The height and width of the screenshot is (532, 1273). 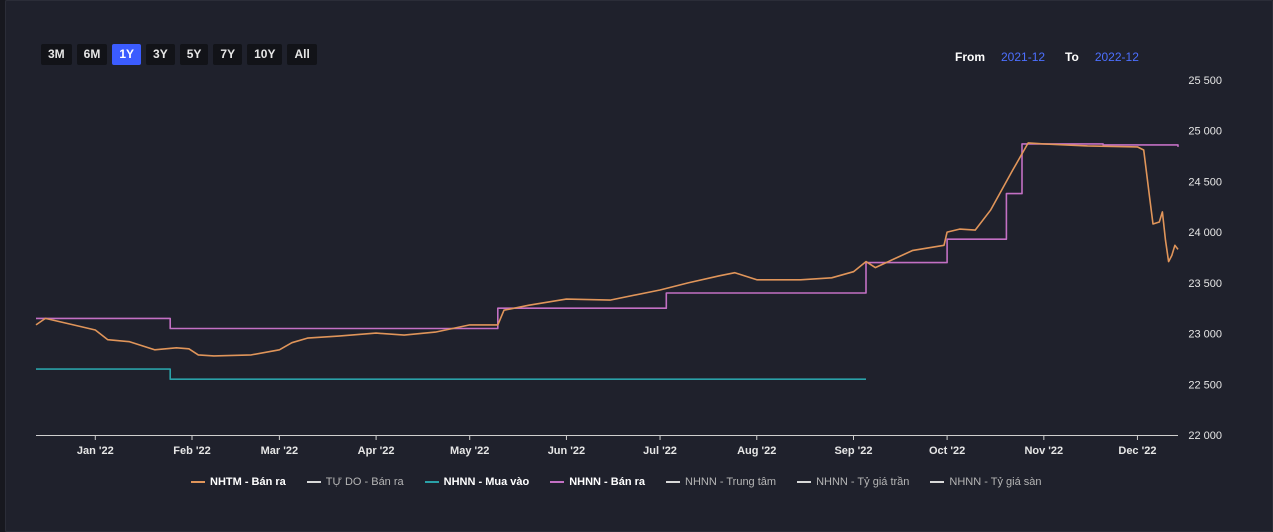 I want to click on x-tick-label: Jul '22, so click(x=660, y=451).